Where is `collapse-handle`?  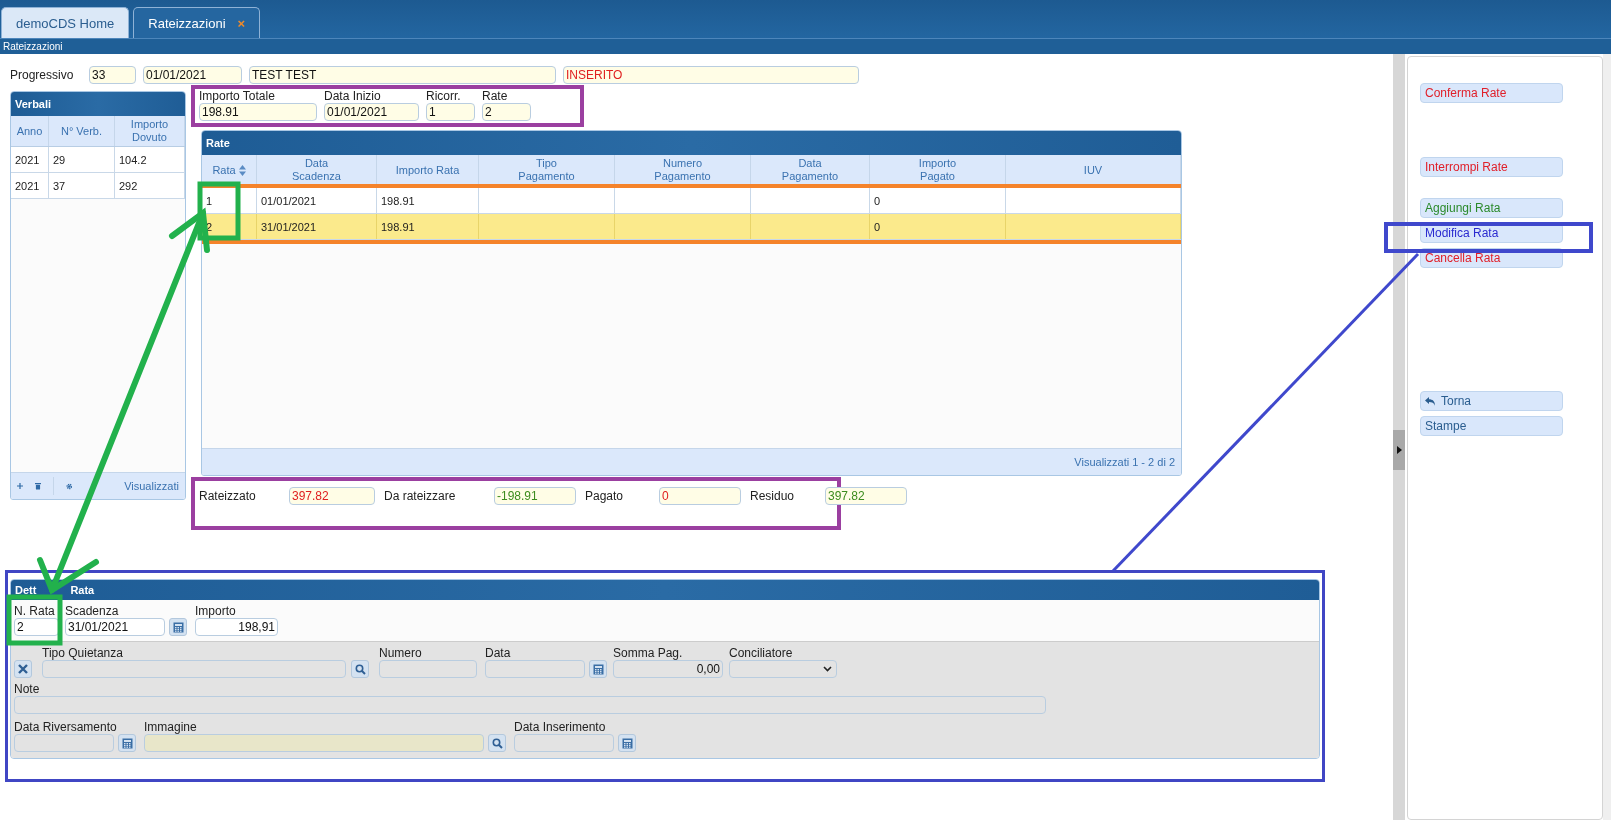
collapse-handle is located at coordinates (1399, 450).